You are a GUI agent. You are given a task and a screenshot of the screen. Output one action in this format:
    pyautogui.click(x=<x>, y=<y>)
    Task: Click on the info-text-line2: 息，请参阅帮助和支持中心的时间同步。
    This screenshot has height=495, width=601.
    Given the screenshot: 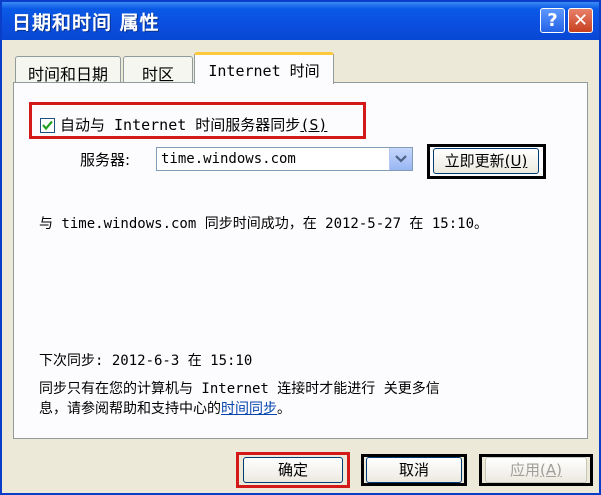 What is the action you would take?
    pyautogui.click(x=165, y=409)
    